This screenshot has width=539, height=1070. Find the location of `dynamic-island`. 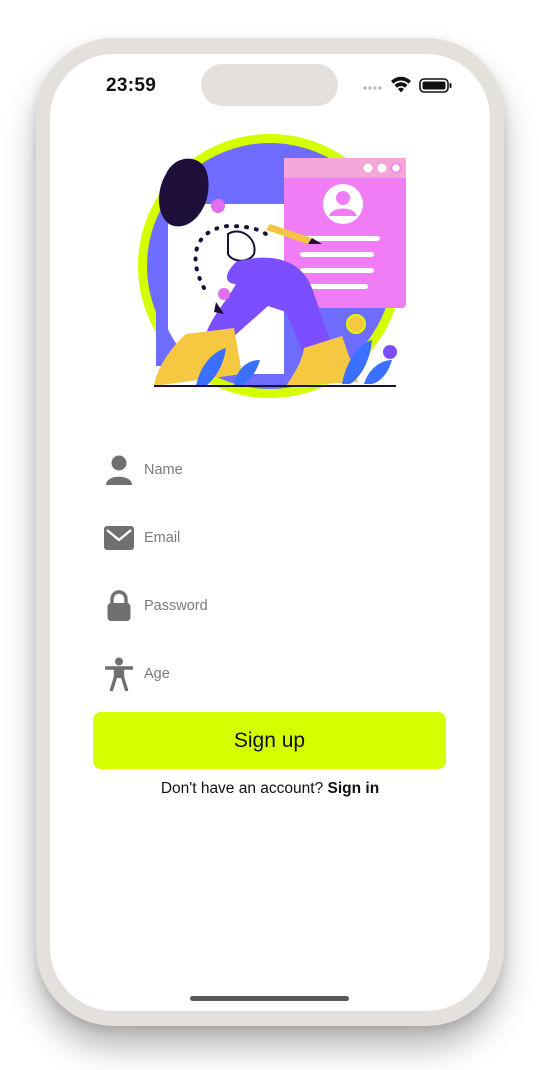

dynamic-island is located at coordinates (269, 85).